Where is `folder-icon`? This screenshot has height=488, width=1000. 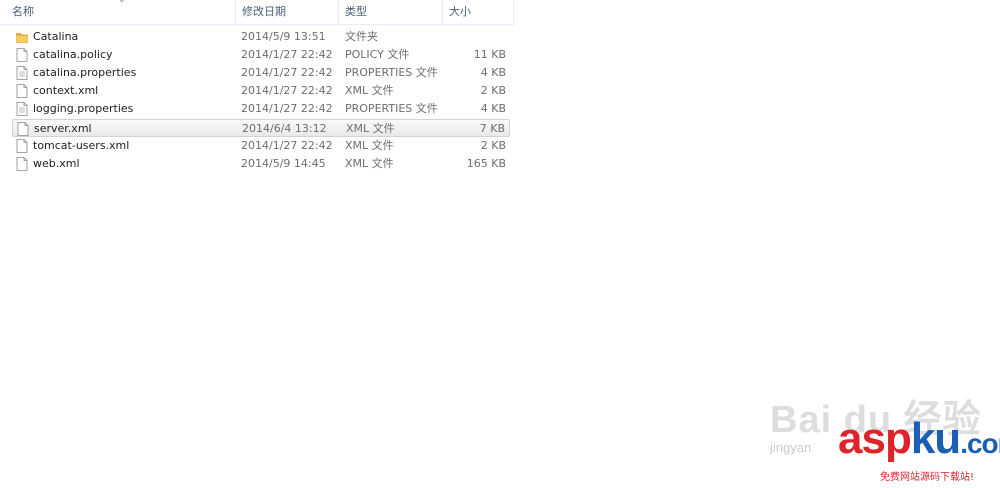 folder-icon is located at coordinates (22, 38).